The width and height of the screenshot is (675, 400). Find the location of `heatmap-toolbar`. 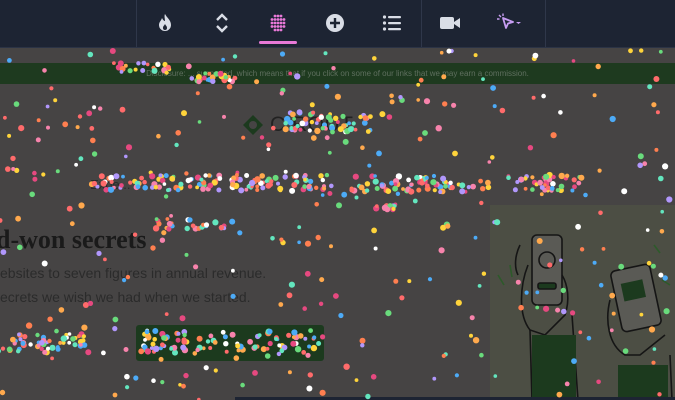

heatmap-toolbar is located at coordinates (337, 24).